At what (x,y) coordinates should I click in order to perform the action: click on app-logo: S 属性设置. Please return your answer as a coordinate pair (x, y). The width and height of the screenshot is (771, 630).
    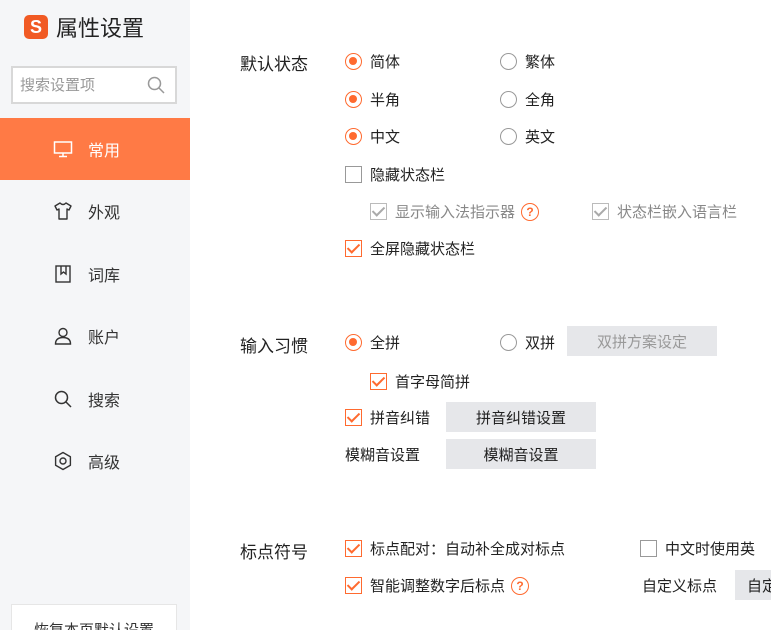
    Looking at the image, I should click on (84, 27).